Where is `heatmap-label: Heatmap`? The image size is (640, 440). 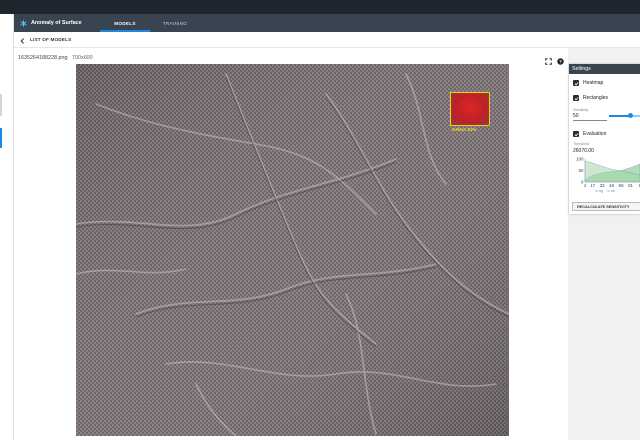
heatmap-label: Heatmap is located at coordinates (593, 83).